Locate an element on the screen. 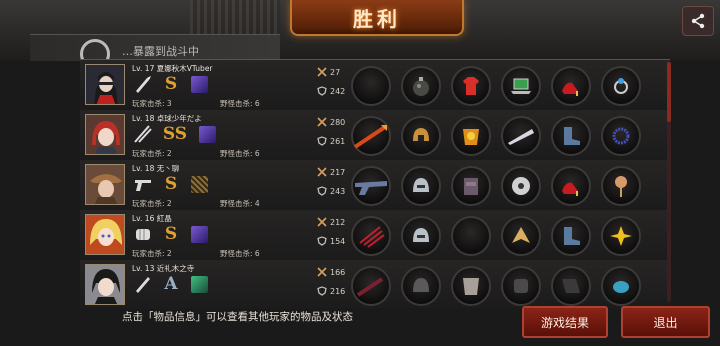 The width and height of the screenshot is (720, 346). claw-gauntlet-icon is located at coordinates (371, 236).